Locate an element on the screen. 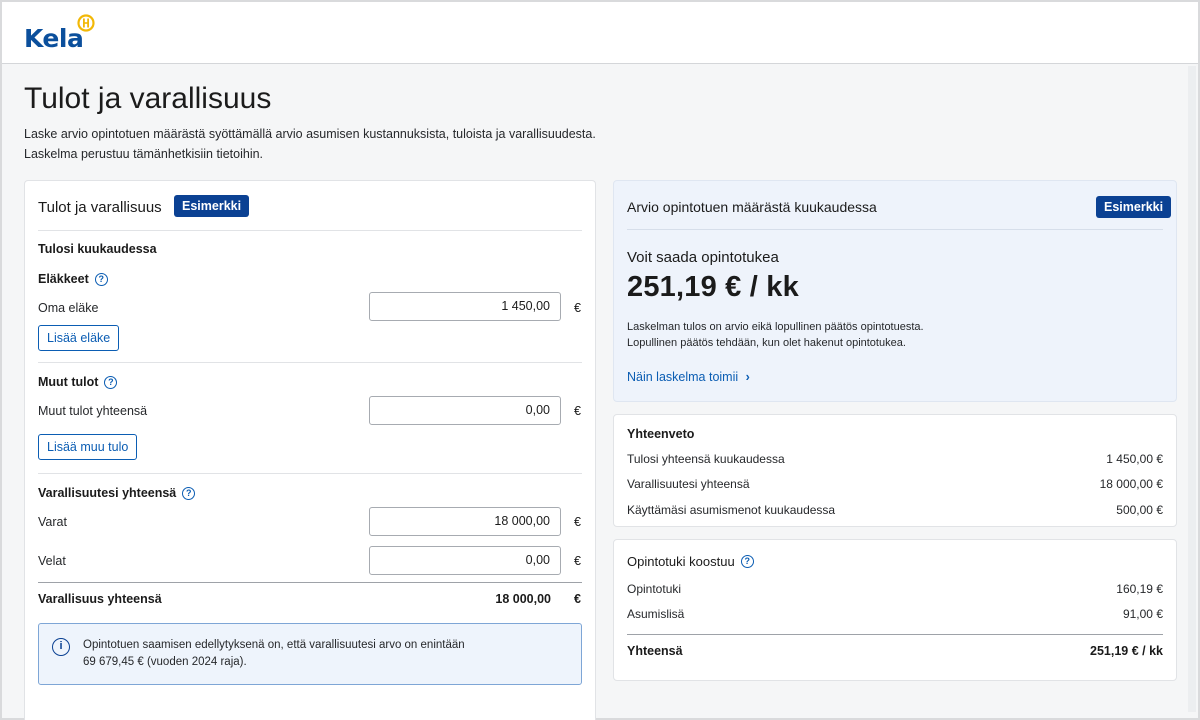  logo-mark-icon is located at coordinates (86, 23).